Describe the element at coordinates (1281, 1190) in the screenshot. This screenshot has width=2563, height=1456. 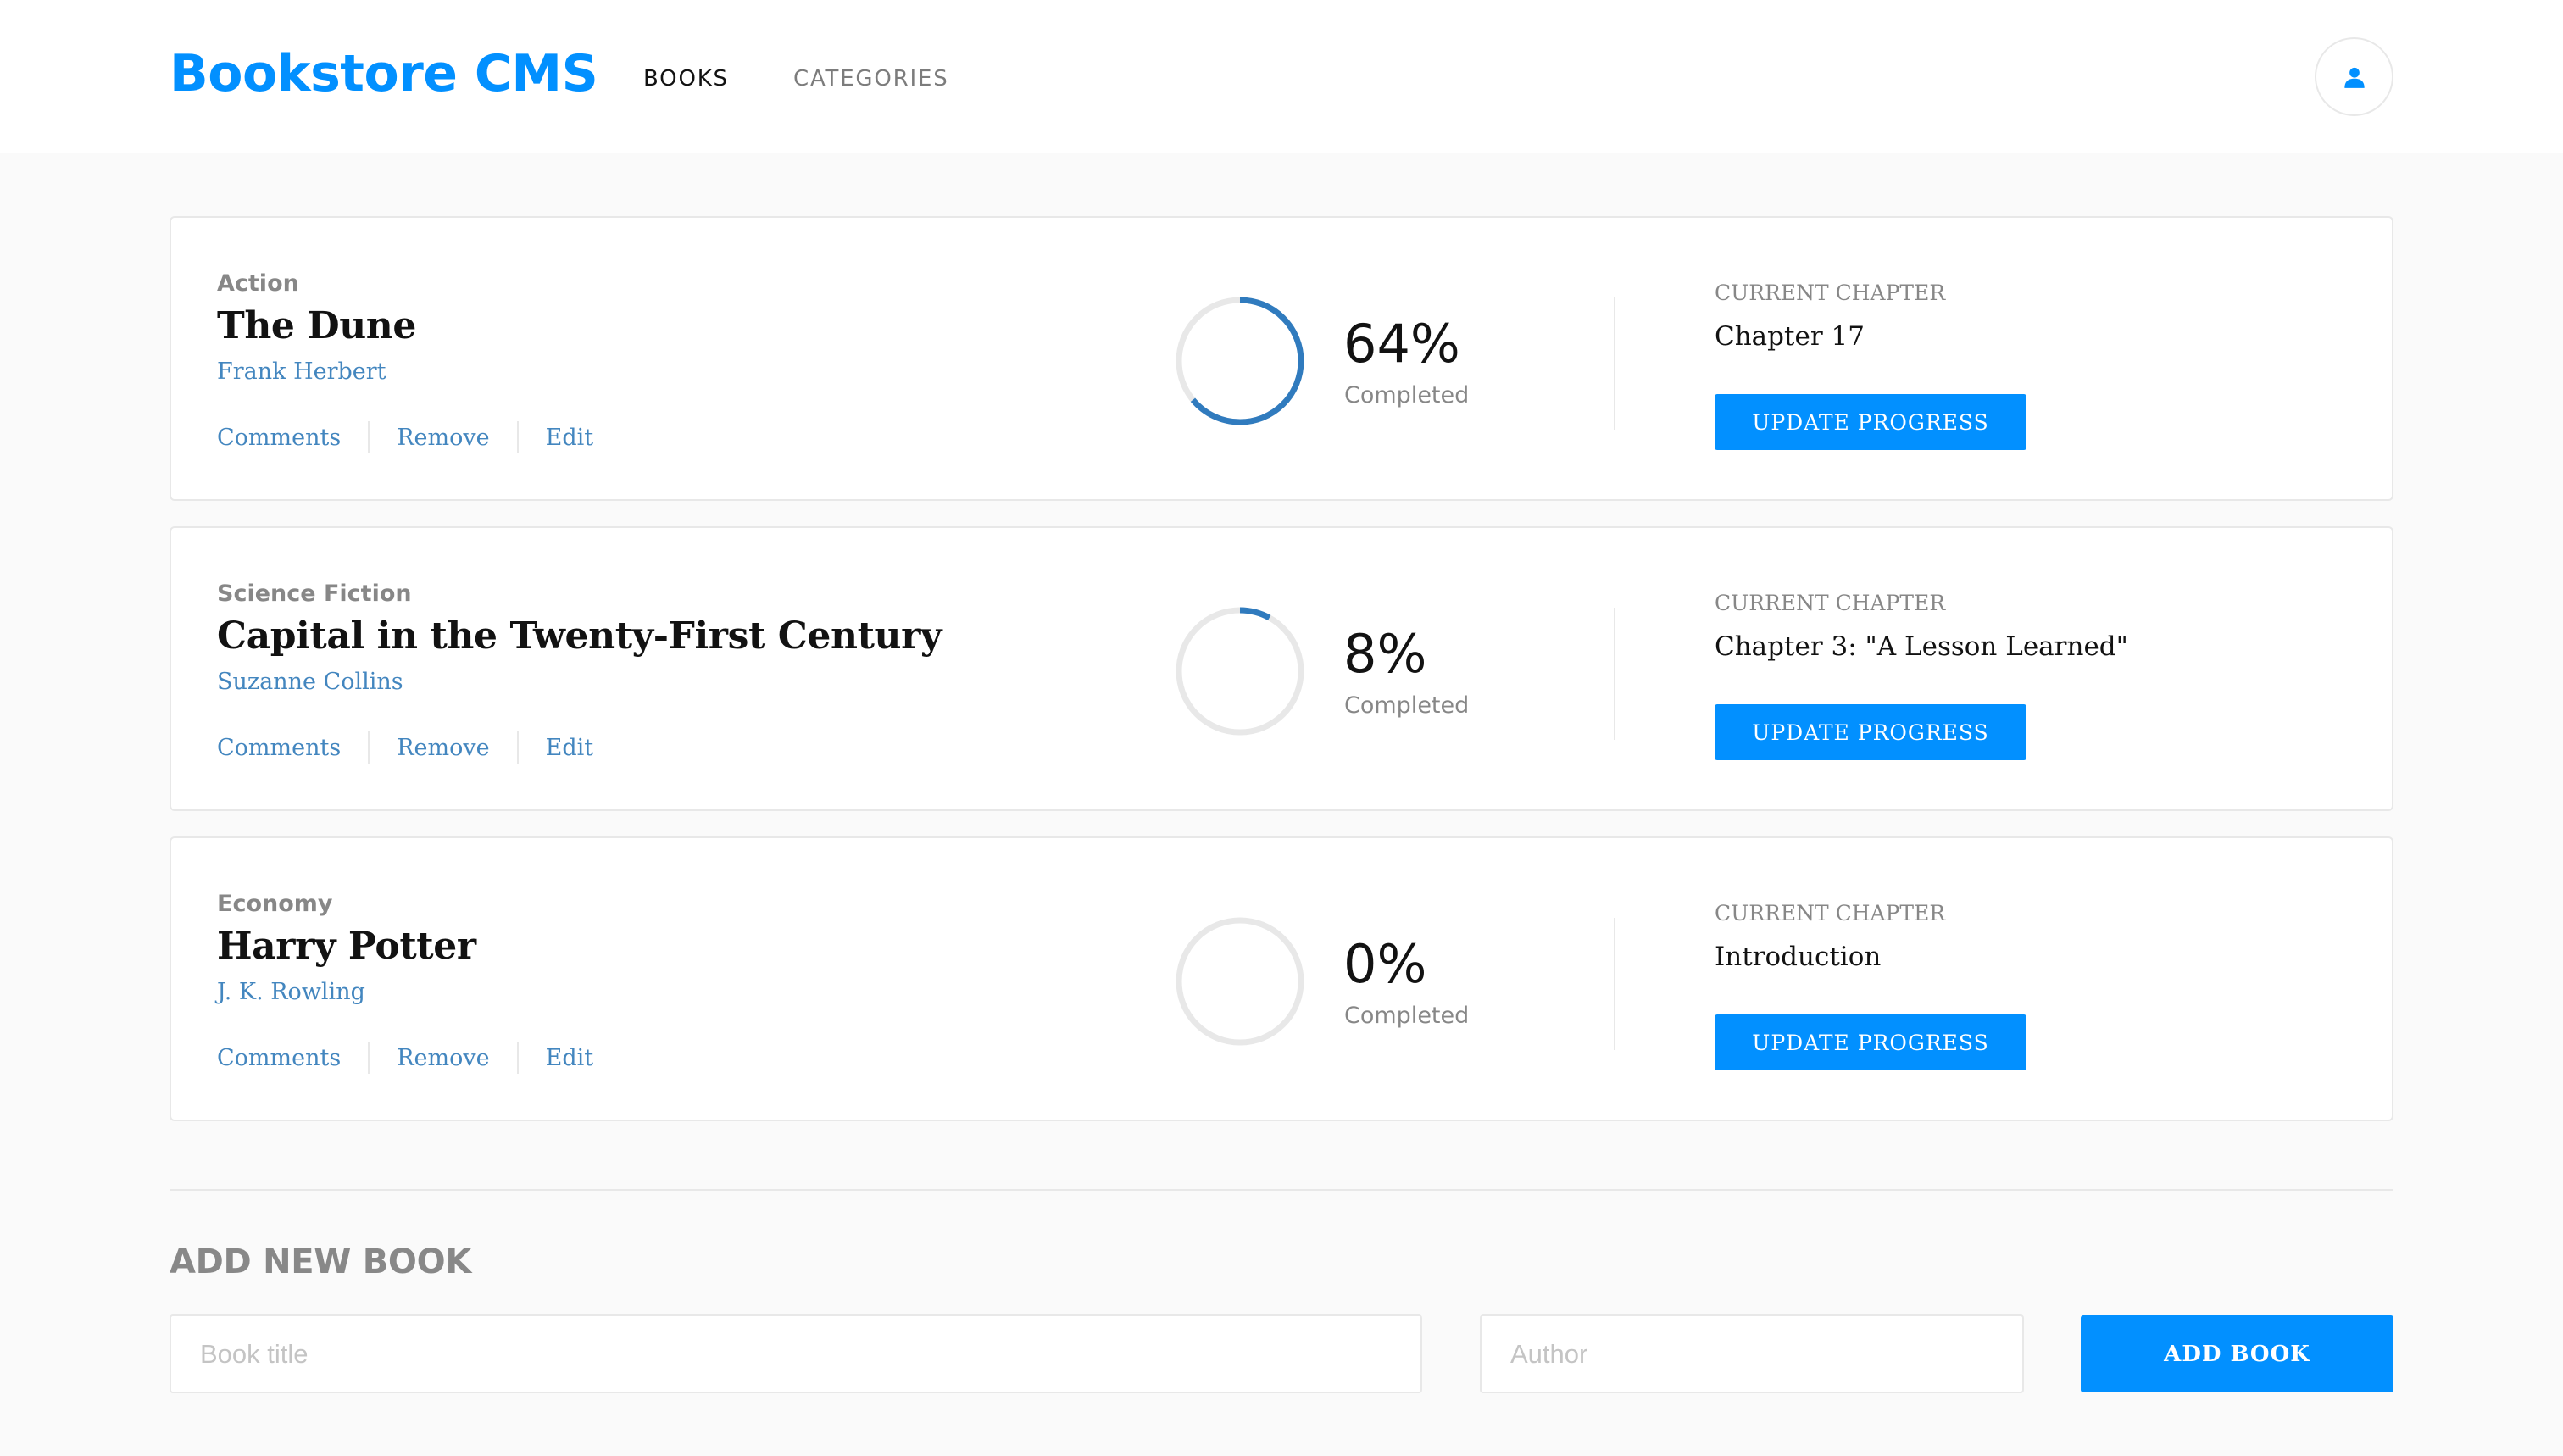
I see `section-divider` at that location.